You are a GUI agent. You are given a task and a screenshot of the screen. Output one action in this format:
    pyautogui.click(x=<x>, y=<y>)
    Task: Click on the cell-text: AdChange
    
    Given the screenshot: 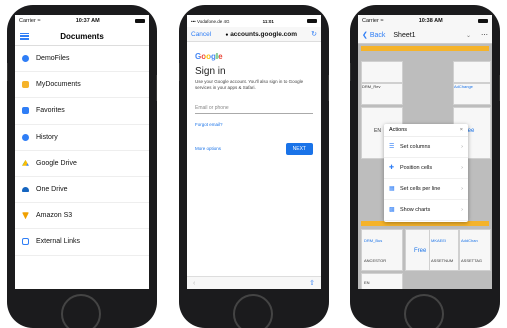 What is the action you would take?
    pyautogui.click(x=463, y=86)
    